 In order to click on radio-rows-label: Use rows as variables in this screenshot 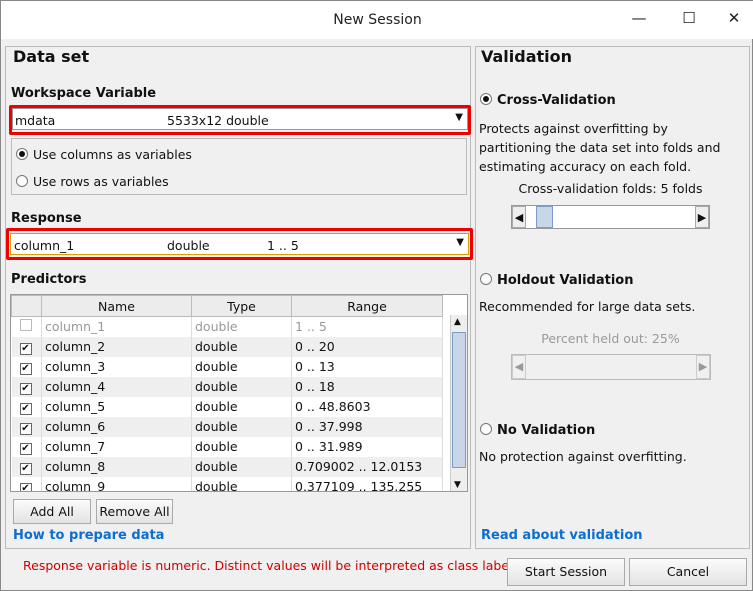, I will do `click(101, 181)`.